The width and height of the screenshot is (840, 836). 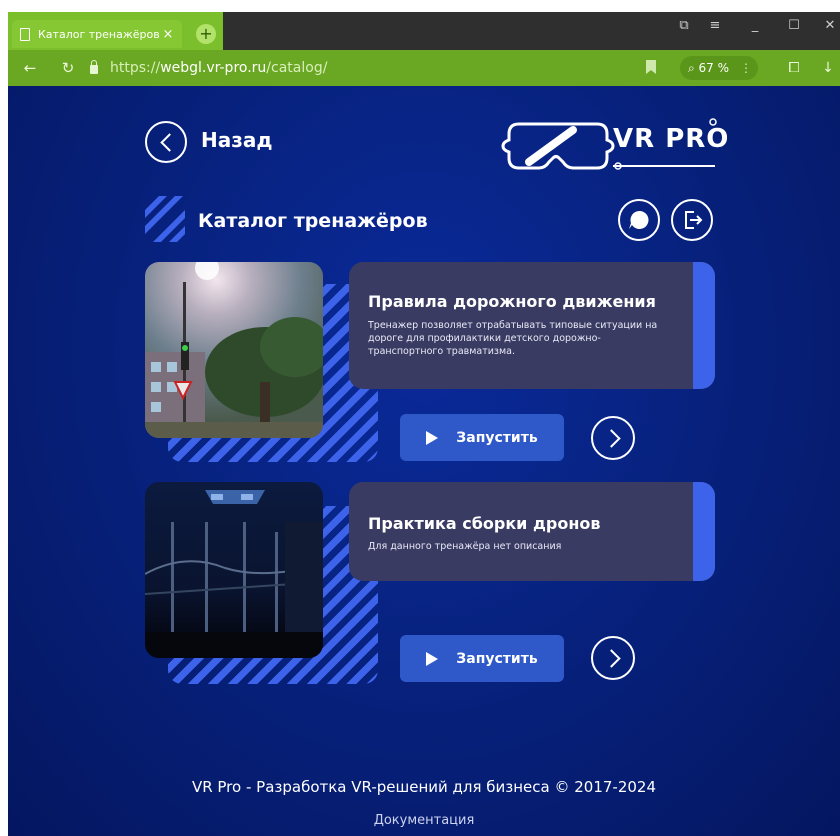 I want to click on lock-icon, so click(x=94, y=66).